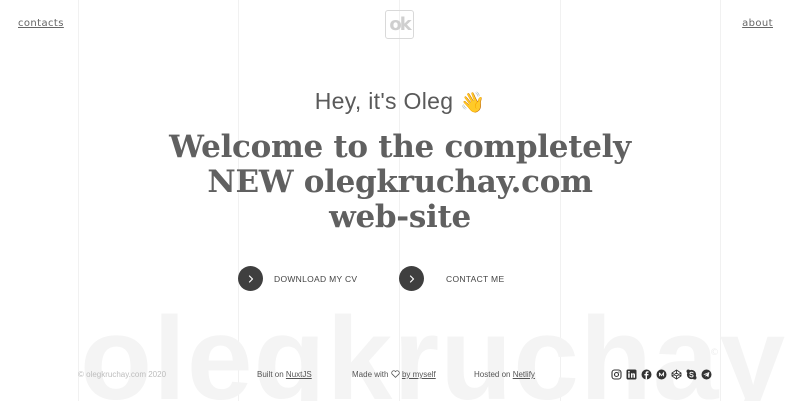 This screenshot has width=800, height=401. I want to click on download-cv-label: DOWNLOAD MY CV, so click(316, 278).